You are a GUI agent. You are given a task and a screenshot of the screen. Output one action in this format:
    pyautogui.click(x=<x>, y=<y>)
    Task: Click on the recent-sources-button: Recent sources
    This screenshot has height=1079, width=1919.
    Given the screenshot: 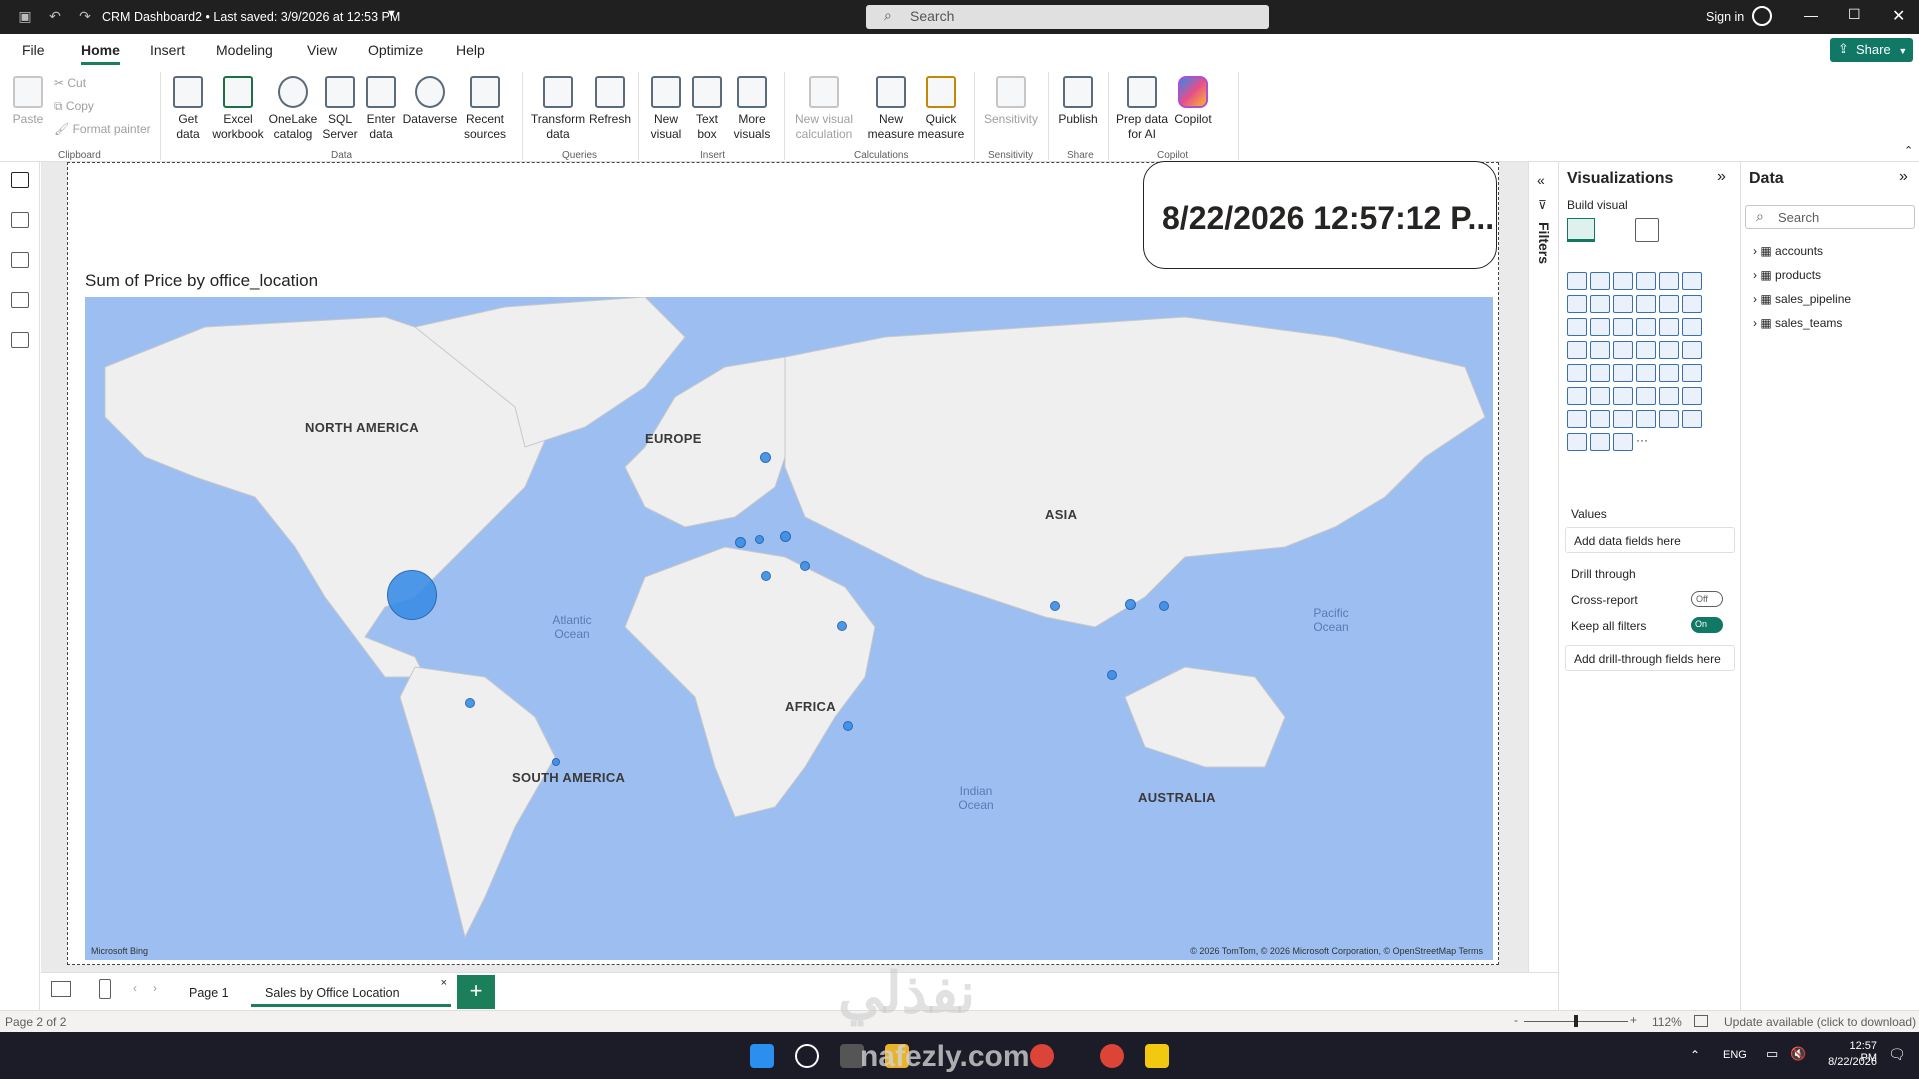 What is the action you would take?
    pyautogui.click(x=485, y=109)
    